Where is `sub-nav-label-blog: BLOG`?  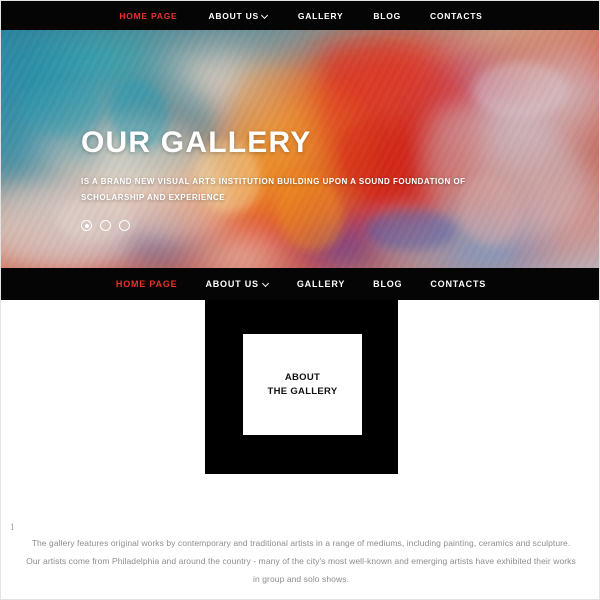 sub-nav-label-blog: BLOG is located at coordinates (388, 284).